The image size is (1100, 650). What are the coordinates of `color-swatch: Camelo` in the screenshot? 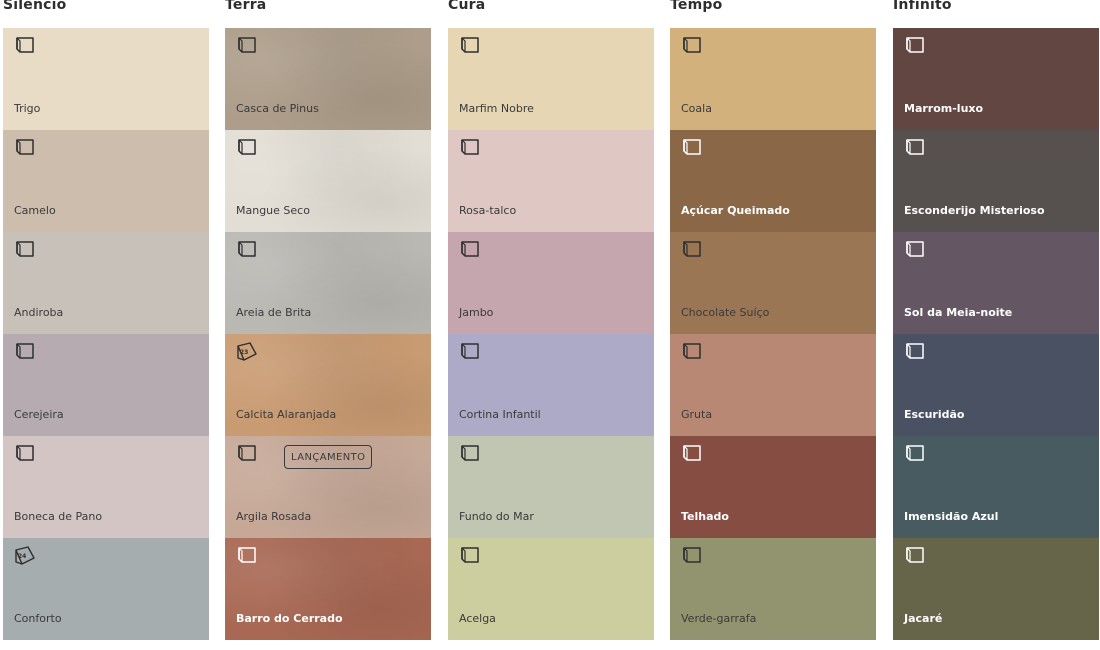 It's located at (106, 181).